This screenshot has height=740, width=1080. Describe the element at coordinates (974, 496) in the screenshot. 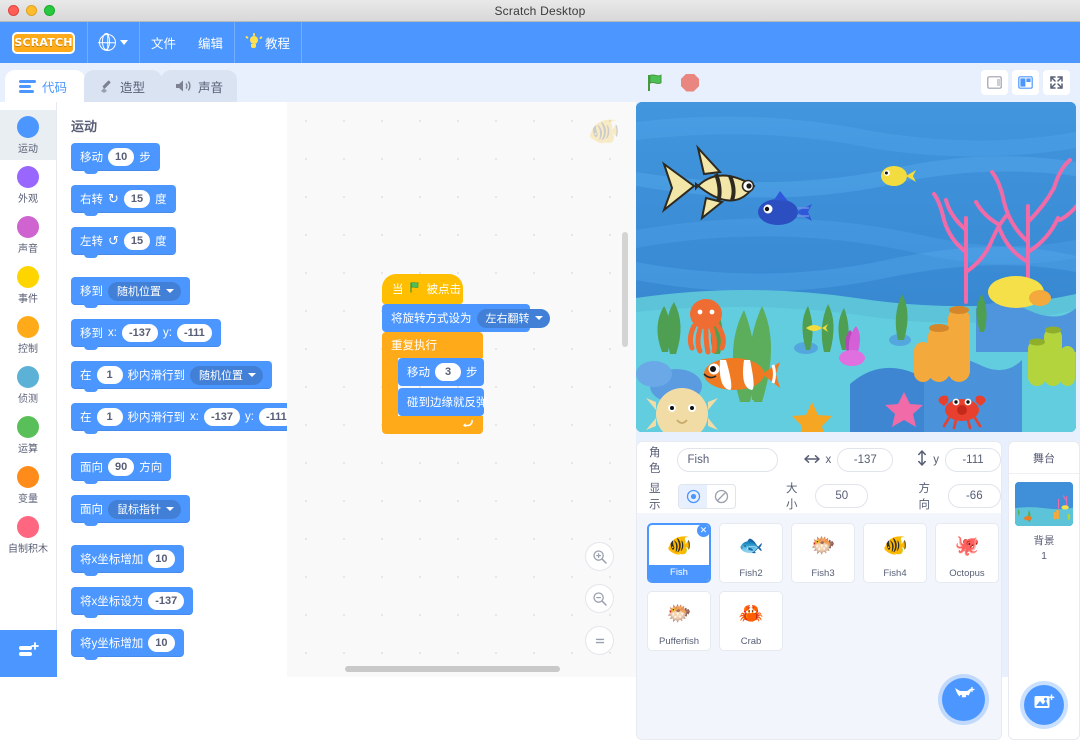

I see `sprite-direction-input: -66` at that location.